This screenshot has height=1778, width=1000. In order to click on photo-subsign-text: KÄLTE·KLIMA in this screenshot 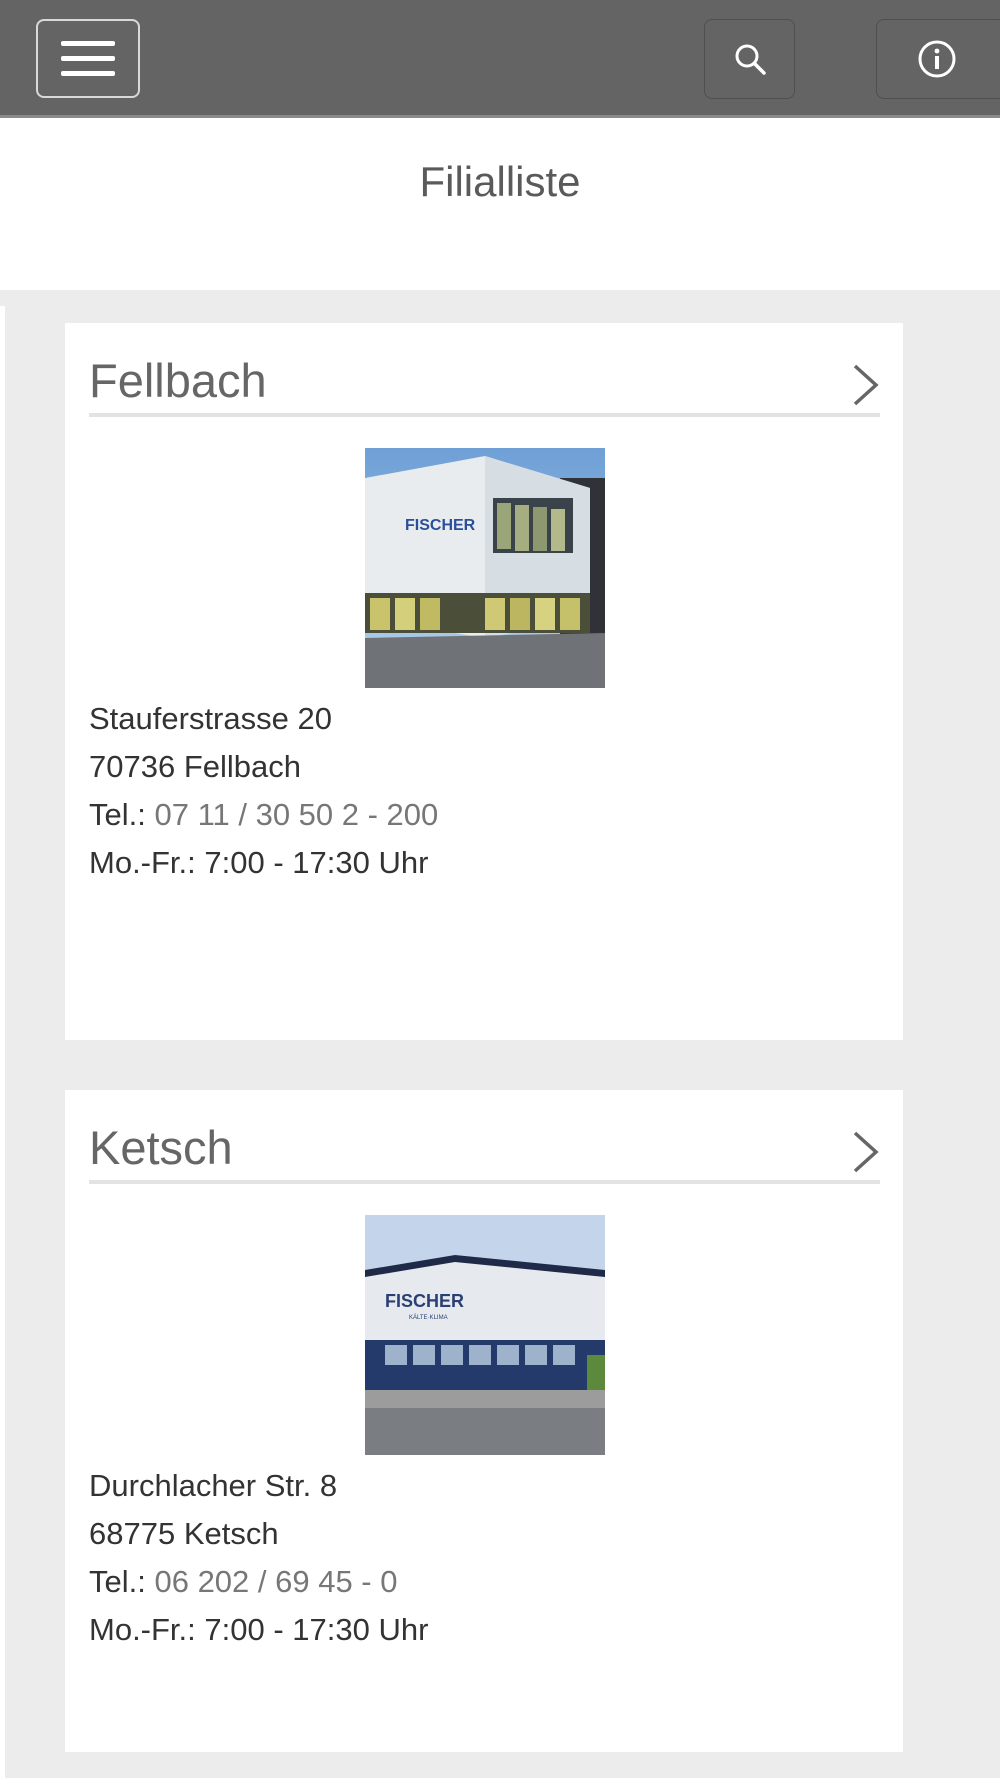, I will do `click(428, 1317)`.